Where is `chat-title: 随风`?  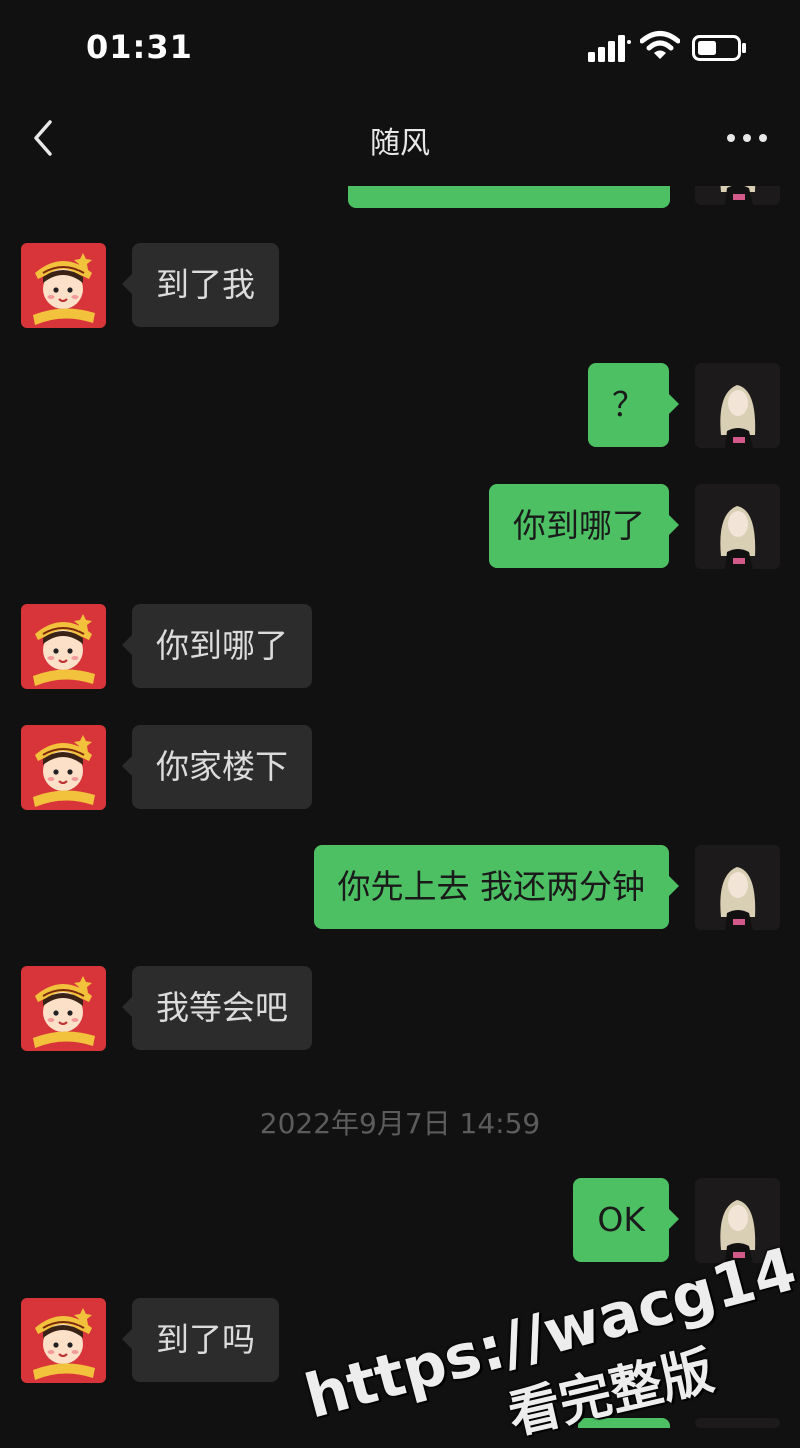
chat-title: 随风 is located at coordinates (400, 143).